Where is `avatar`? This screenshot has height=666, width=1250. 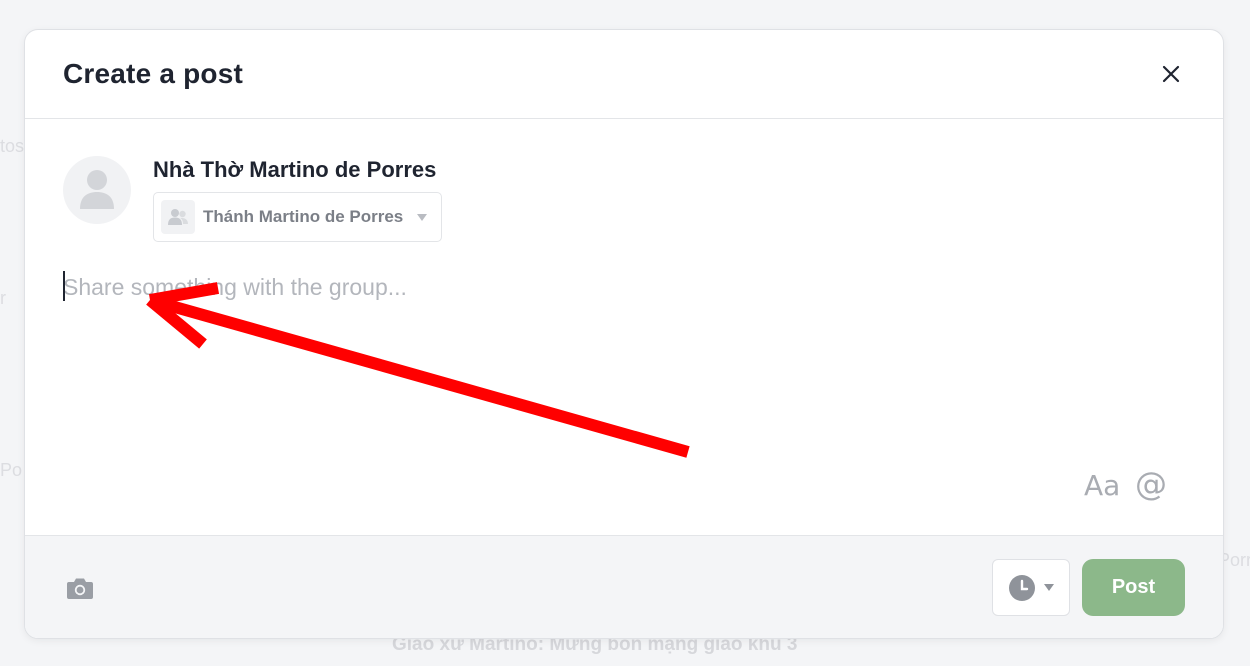
avatar is located at coordinates (97, 190).